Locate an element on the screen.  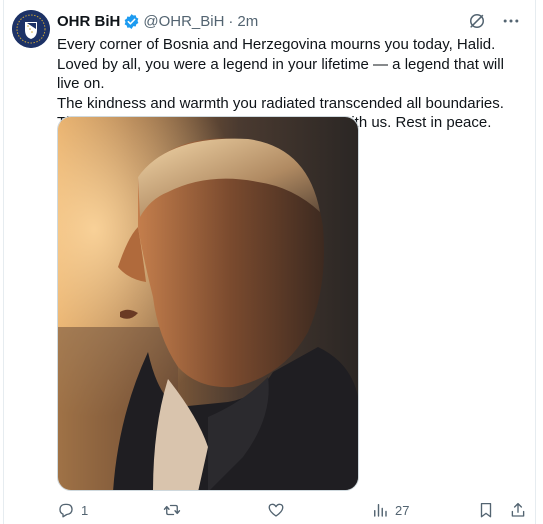
views-button: 27 is located at coordinates (390, 510).